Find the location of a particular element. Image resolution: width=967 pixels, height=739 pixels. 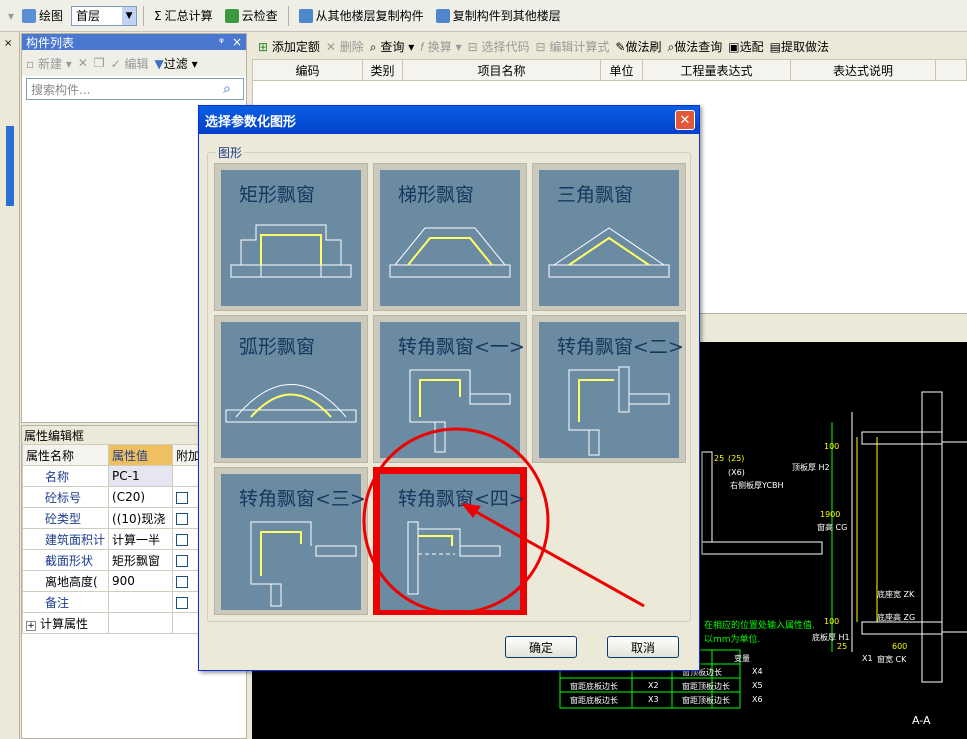

prop-value: PC-1 is located at coordinates (141, 476).